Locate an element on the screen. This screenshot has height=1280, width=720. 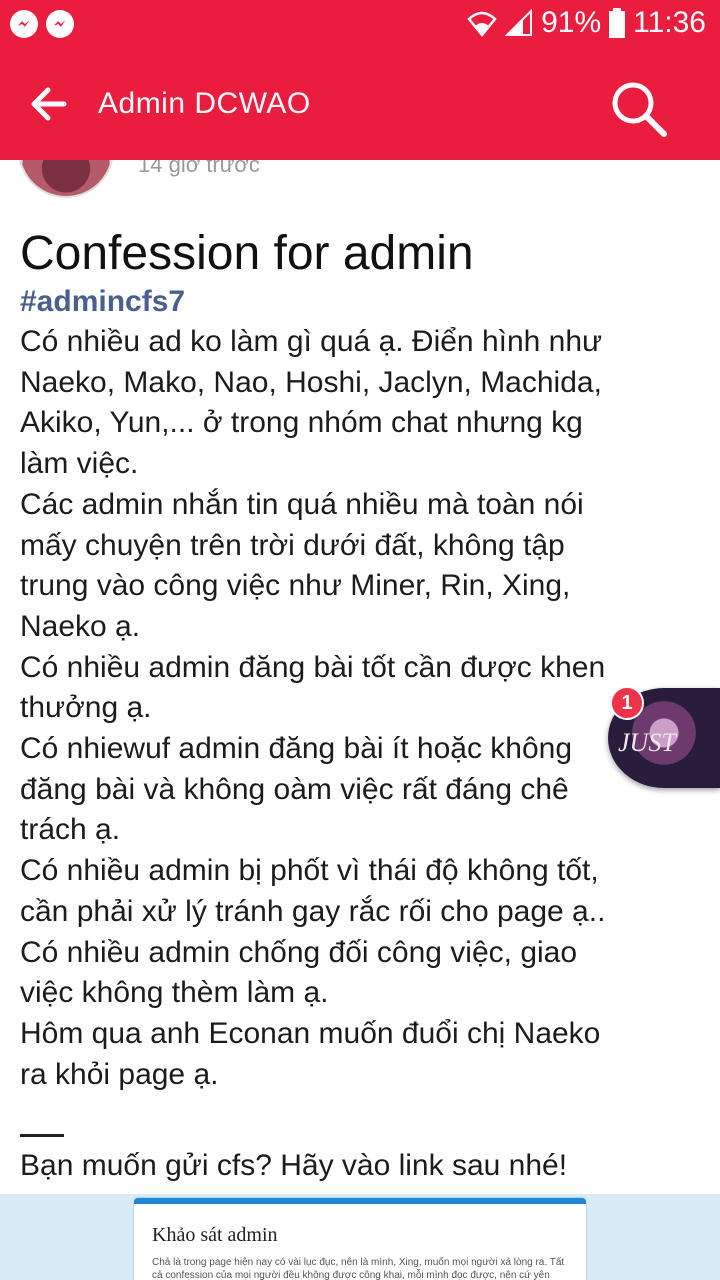
post-line: việc không thèm làm ạ. is located at coordinates (174, 993).